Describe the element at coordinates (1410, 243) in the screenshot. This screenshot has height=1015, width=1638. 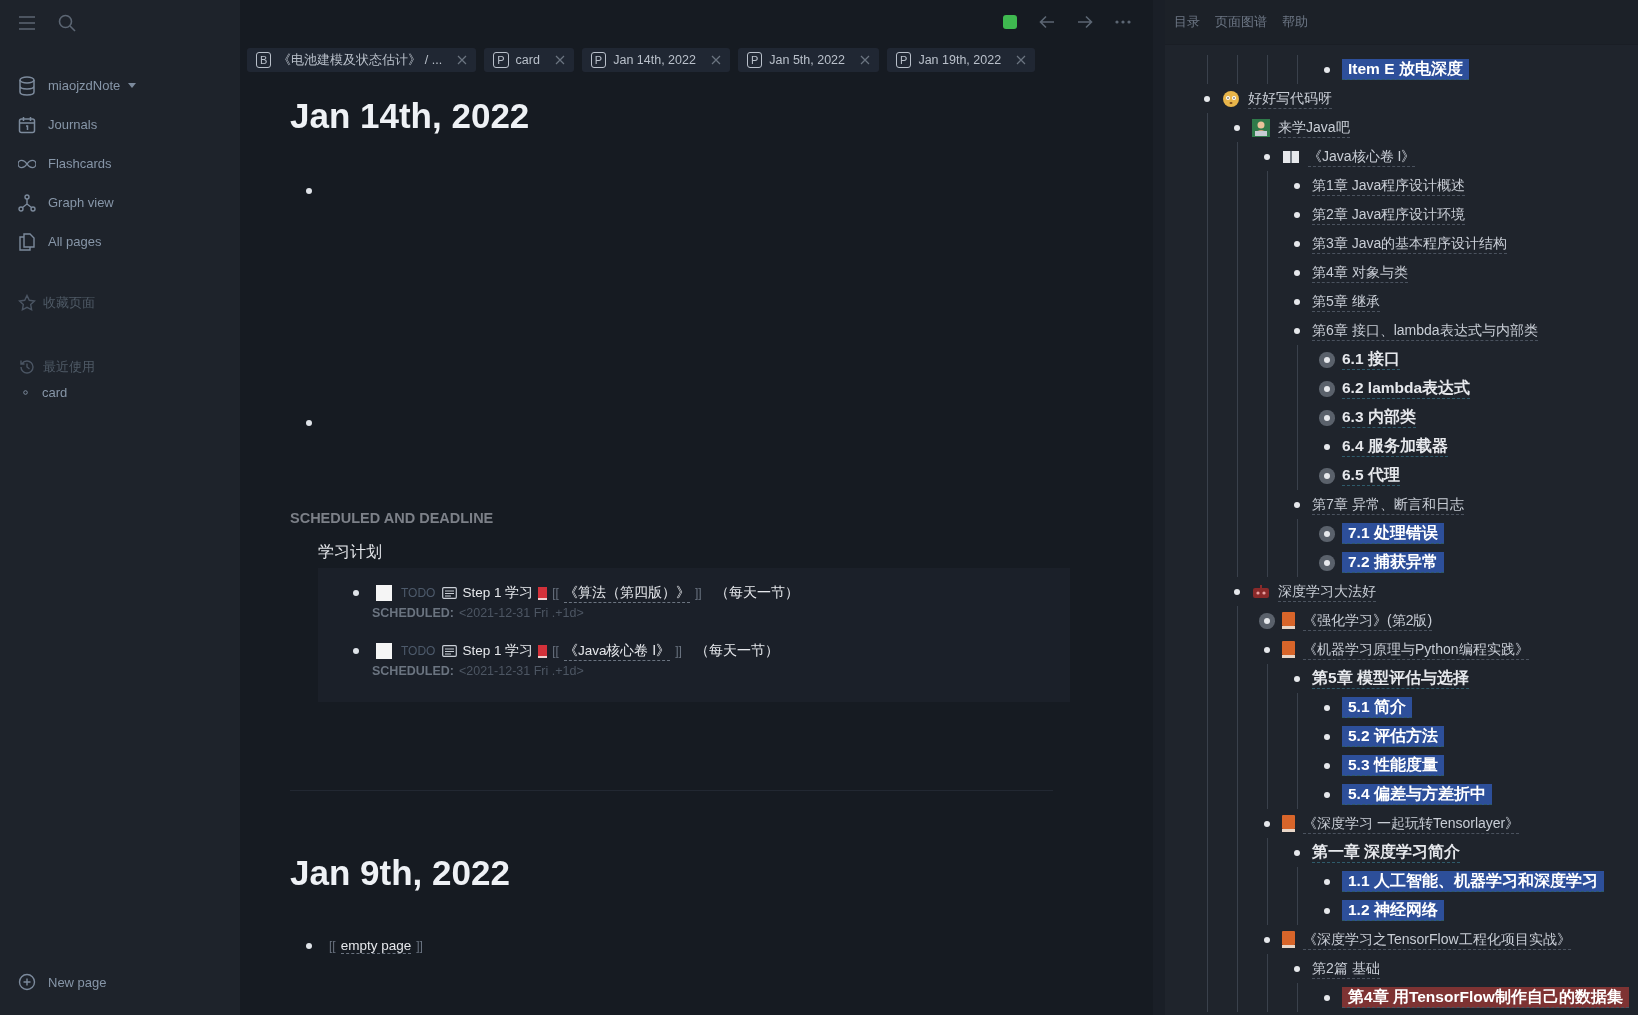
I see `outline-item: 第3章 Java的基本程序设计结构` at that location.